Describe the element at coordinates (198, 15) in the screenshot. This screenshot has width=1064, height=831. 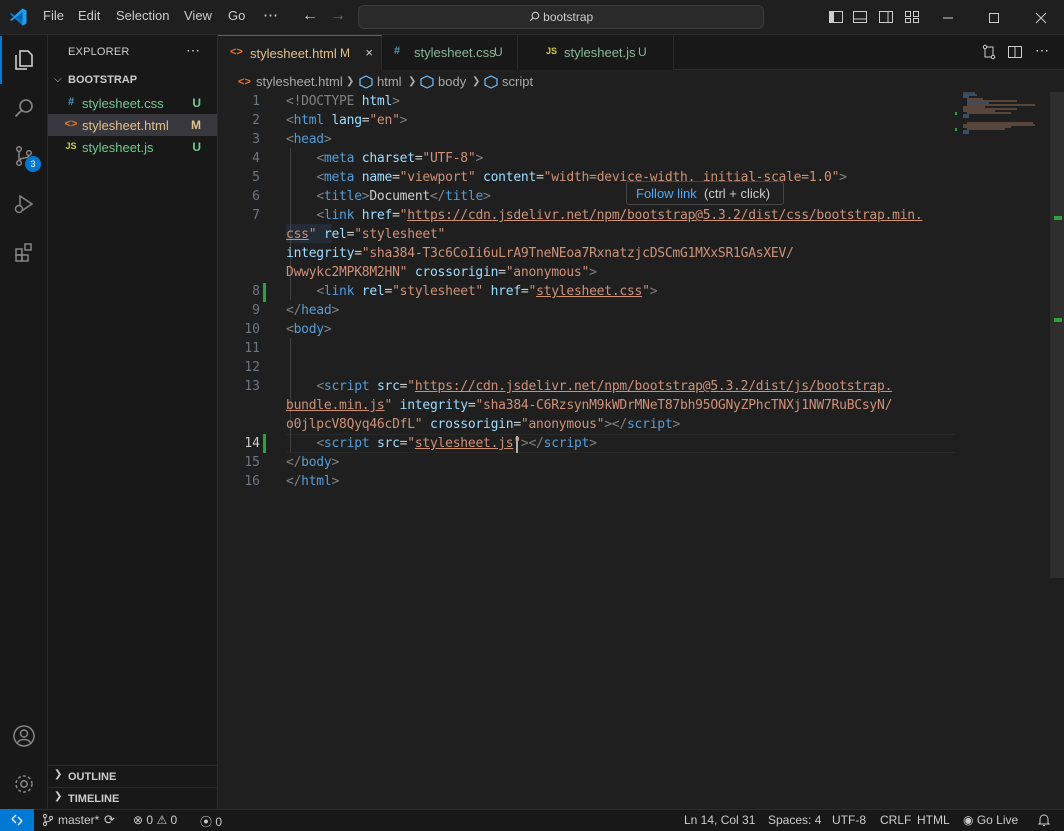
I see `menu-view: View` at that location.